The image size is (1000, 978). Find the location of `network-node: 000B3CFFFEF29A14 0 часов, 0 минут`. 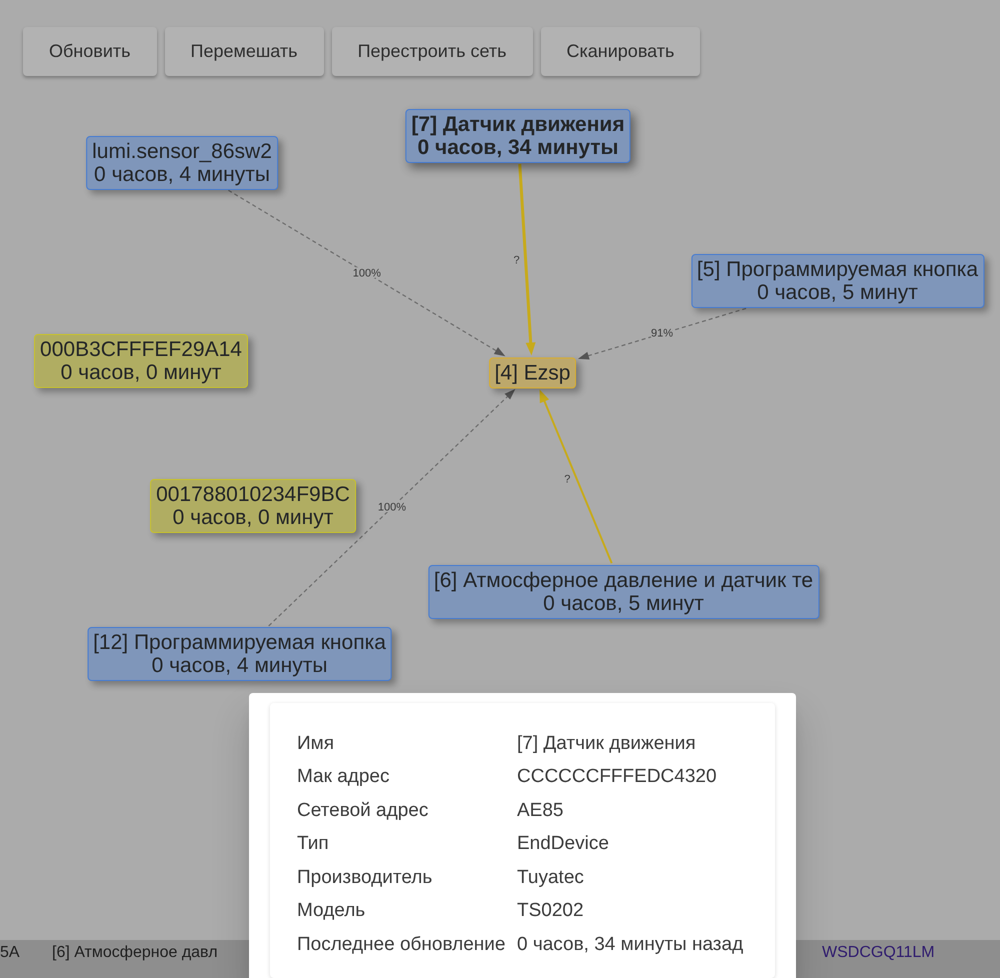

network-node: 000B3CFFFEF29A14 0 часов, 0 минут is located at coordinates (141, 361).